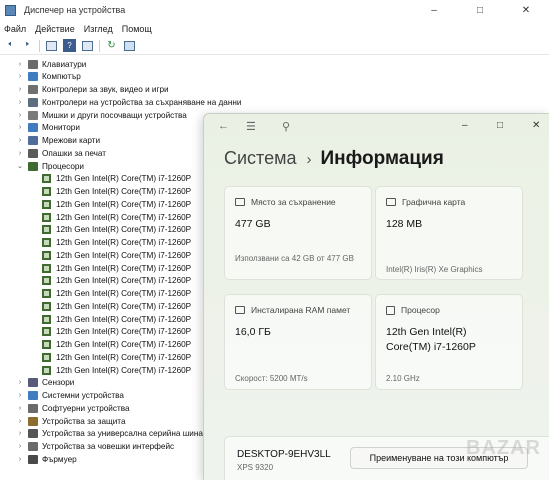 The image size is (549, 480). What do you see at coordinates (50, 166) in the screenshot?
I see `tree-category: ⌄ Процесори` at bounding box center [50, 166].